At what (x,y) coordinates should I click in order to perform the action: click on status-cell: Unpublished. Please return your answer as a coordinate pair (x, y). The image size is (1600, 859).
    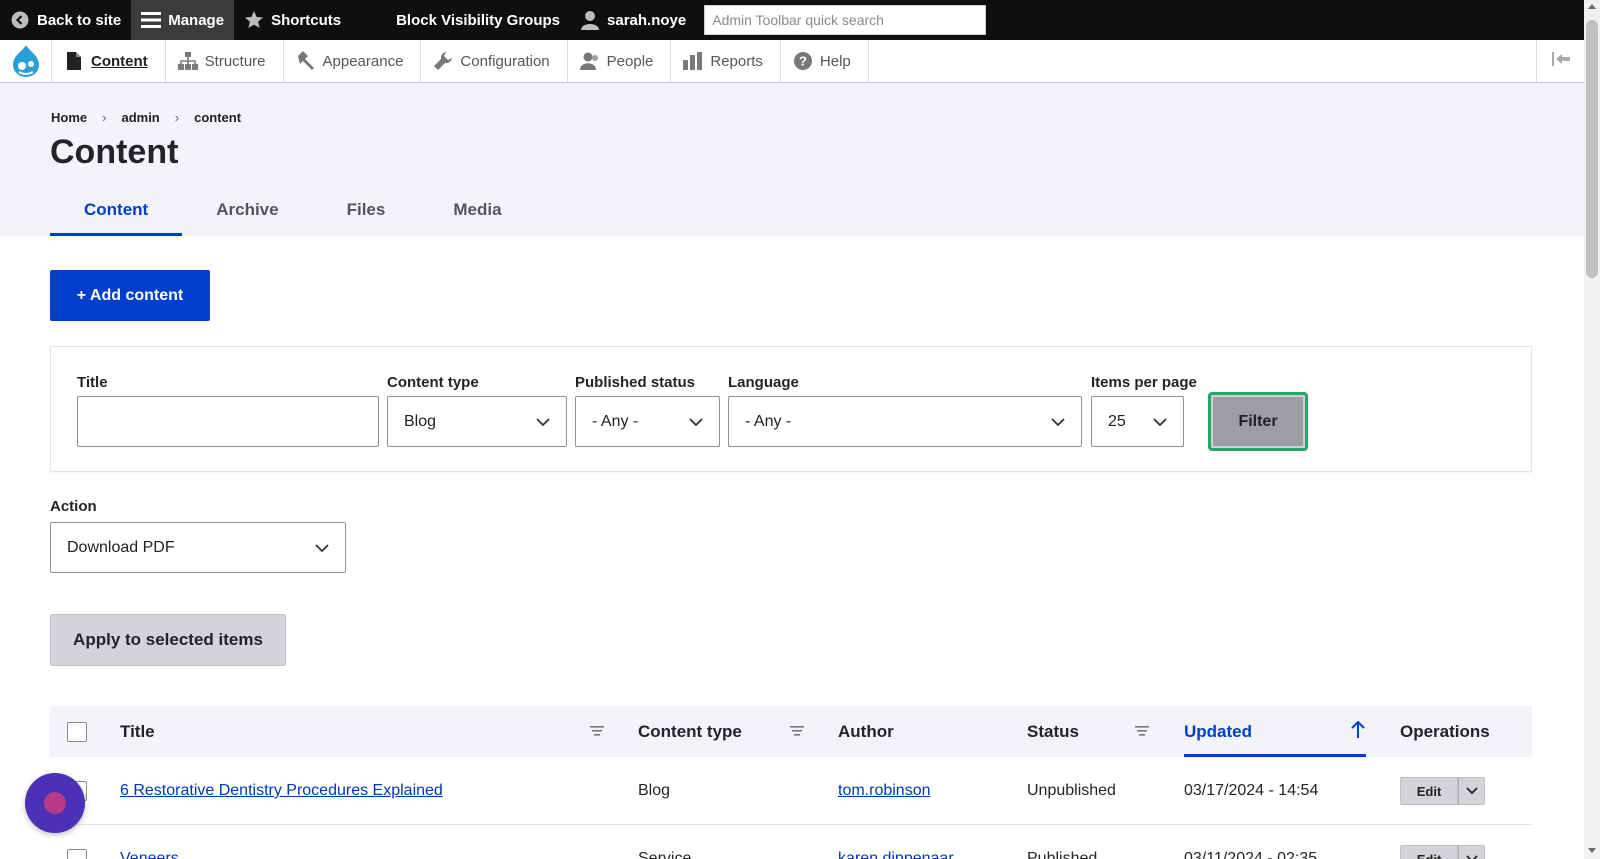
    Looking at the image, I should click on (1071, 790).